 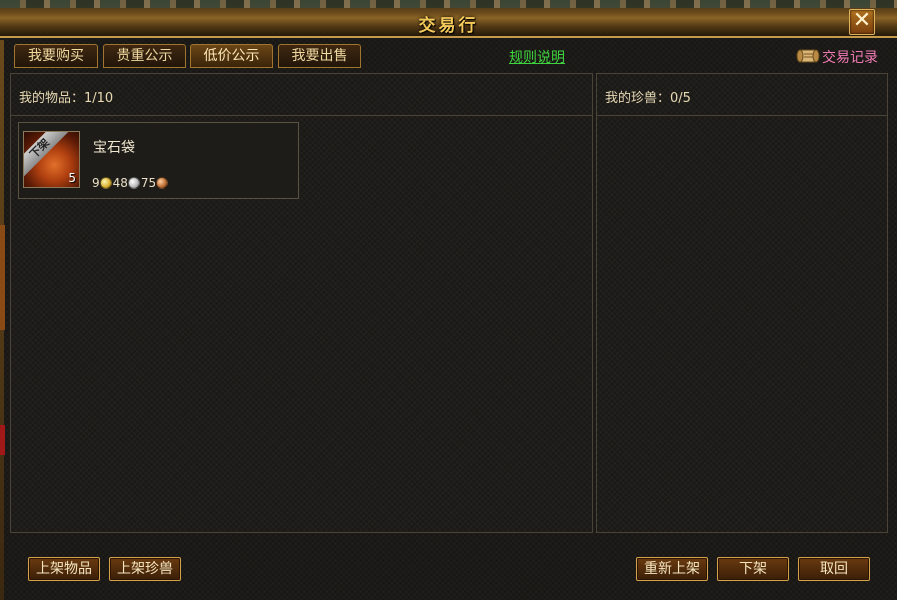 What do you see at coordinates (148, 182) in the screenshot?
I see `price-copper: 75` at bounding box center [148, 182].